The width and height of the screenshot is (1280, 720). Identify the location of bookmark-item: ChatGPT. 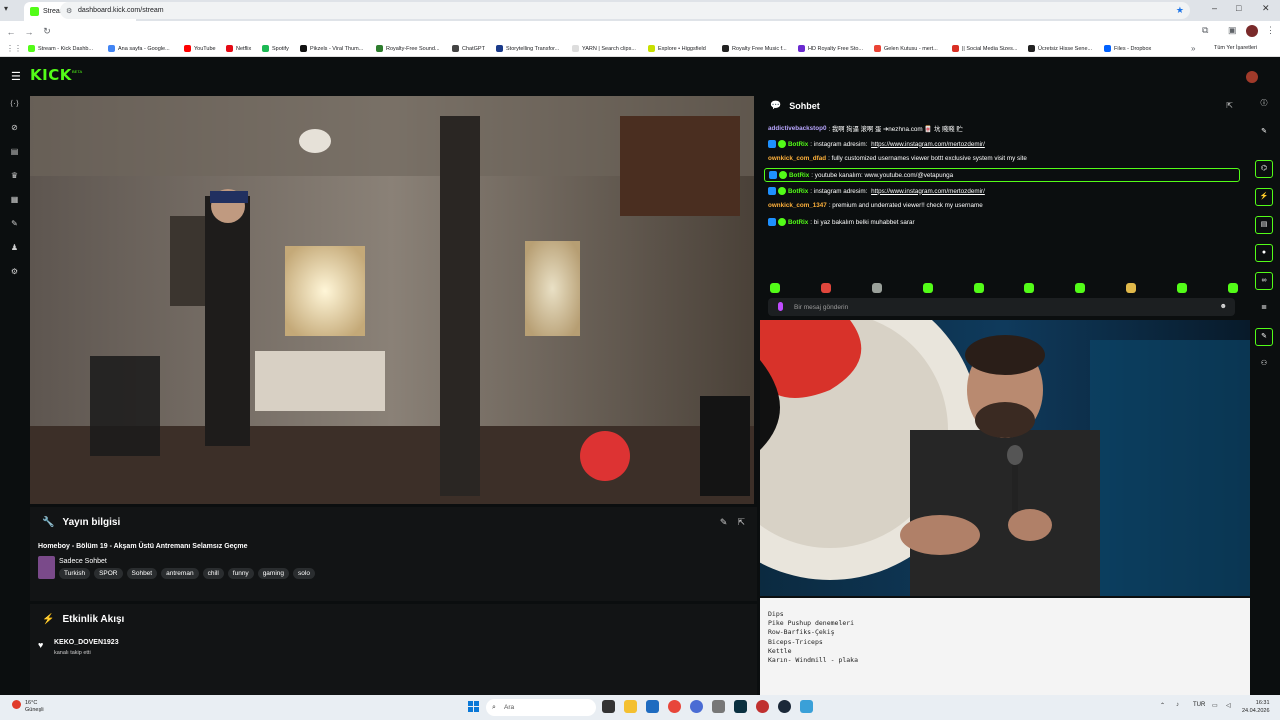
(468, 48).